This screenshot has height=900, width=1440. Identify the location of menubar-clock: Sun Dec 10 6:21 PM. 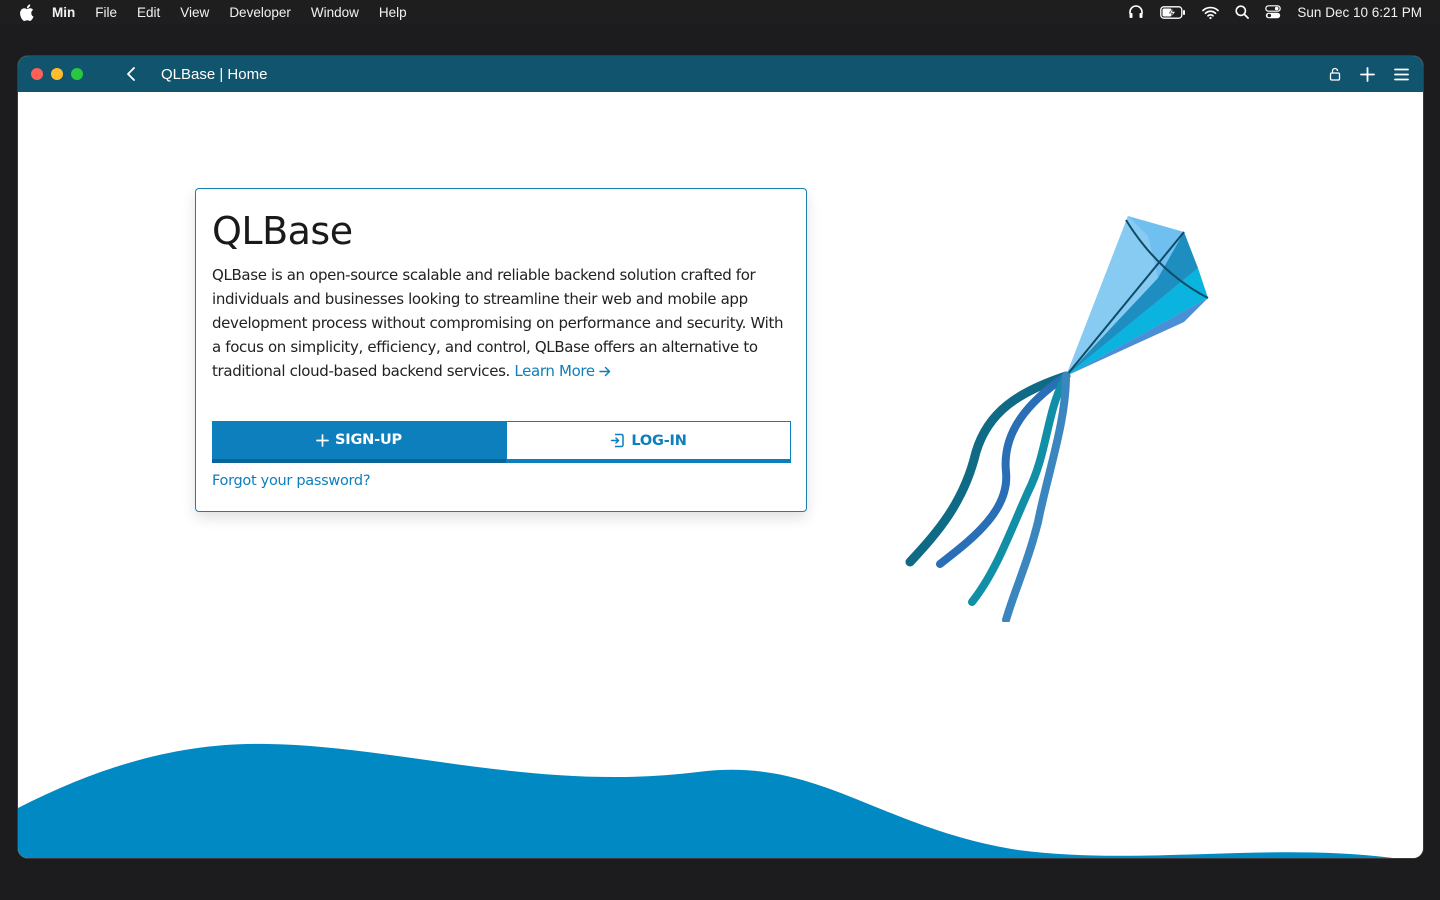
(1359, 12).